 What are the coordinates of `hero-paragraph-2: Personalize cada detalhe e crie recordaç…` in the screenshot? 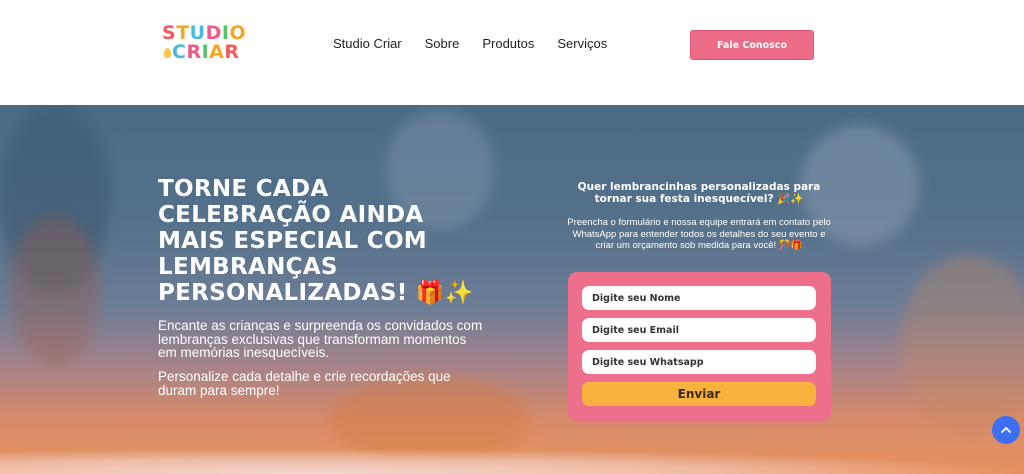 It's located at (304, 383).